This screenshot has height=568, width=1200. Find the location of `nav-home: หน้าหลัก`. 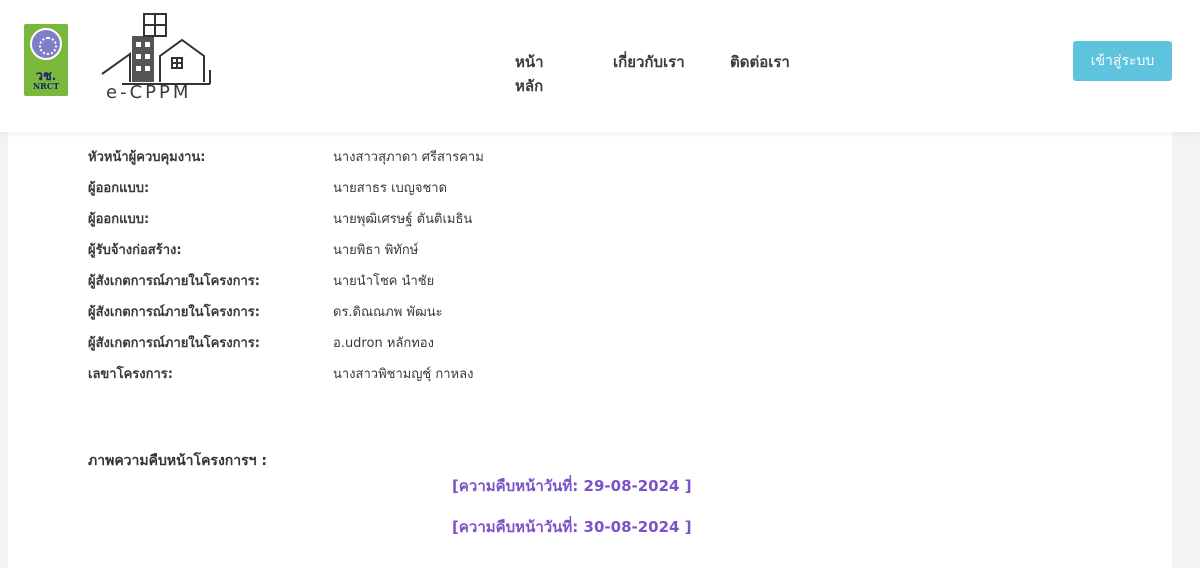

nav-home: หน้าหลัก is located at coordinates (529, 74).